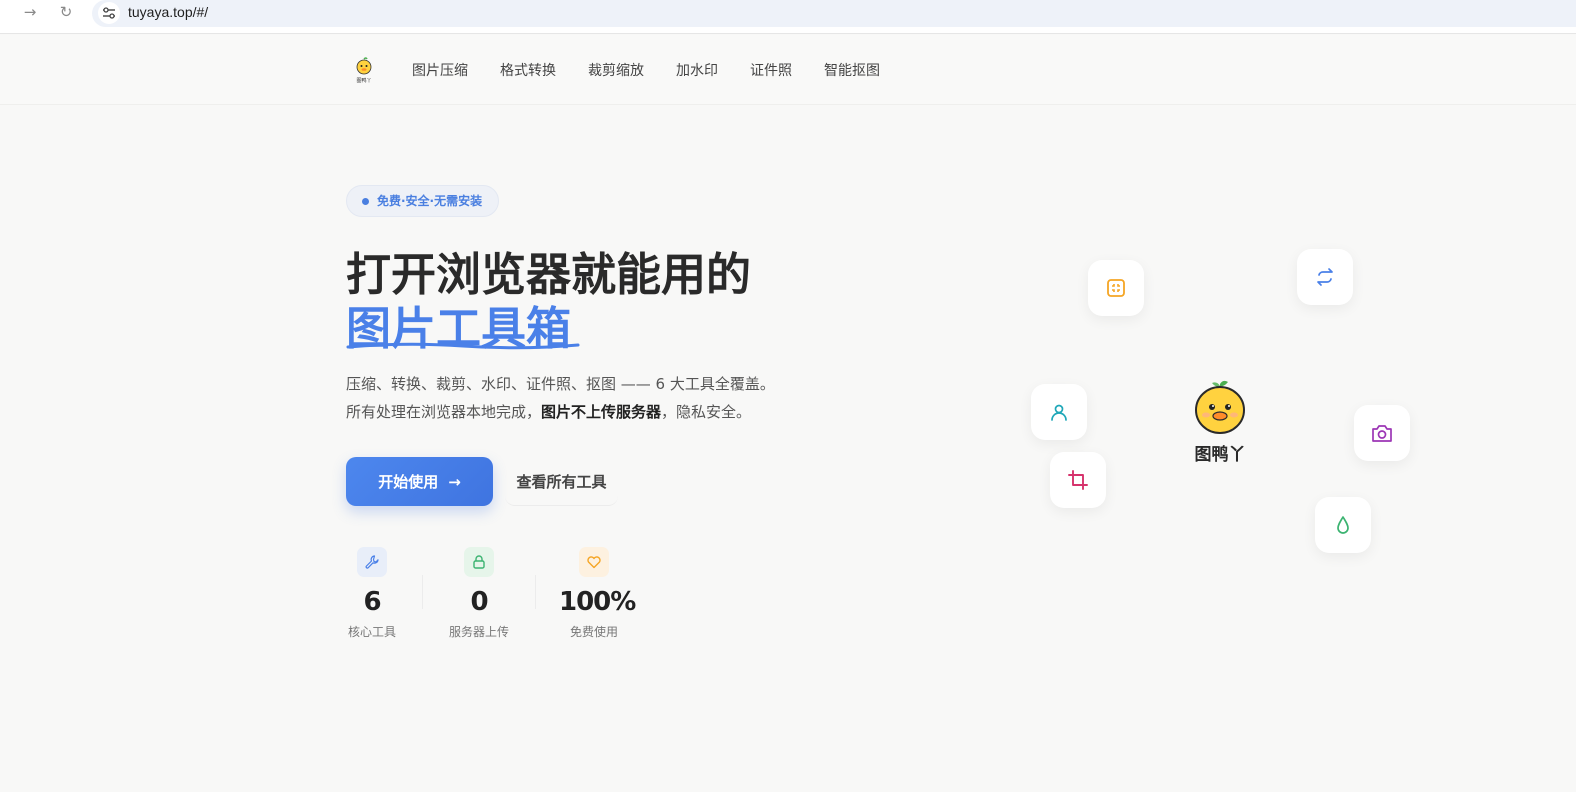 The height and width of the screenshot is (792, 1576). I want to click on convert-tile, so click(1325, 277).